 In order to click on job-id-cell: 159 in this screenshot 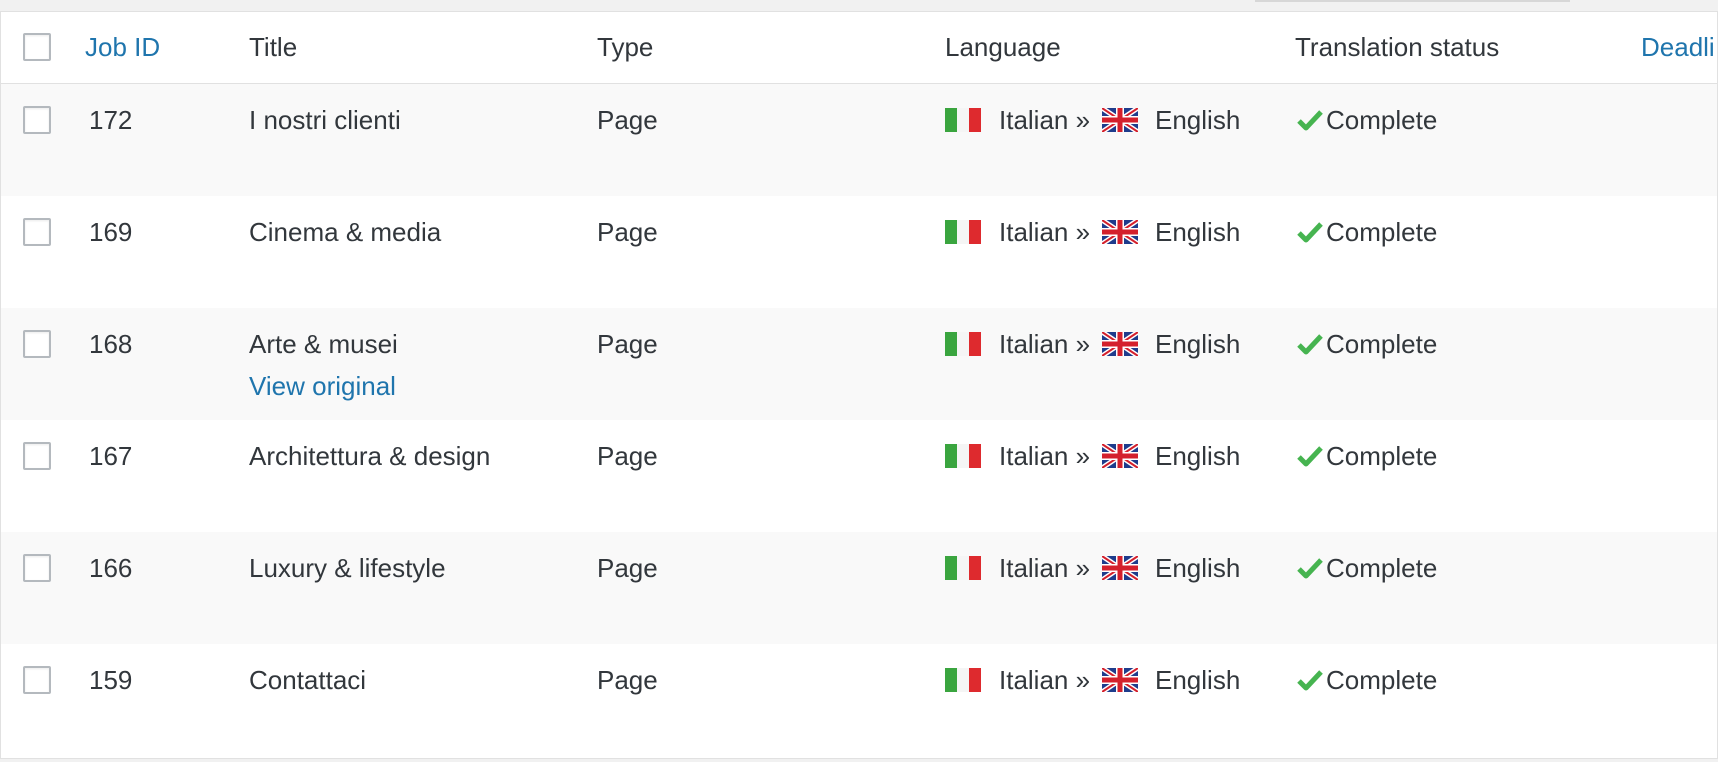, I will do `click(111, 680)`.